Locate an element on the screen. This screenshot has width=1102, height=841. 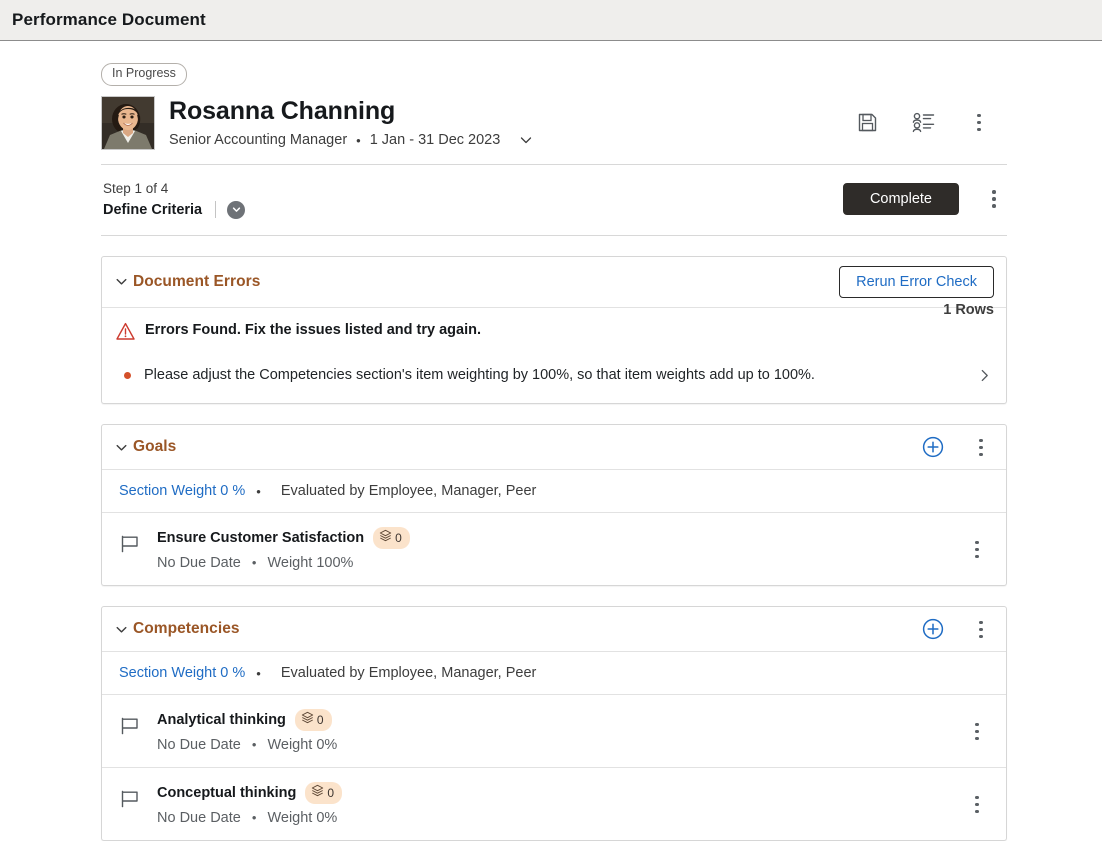
goal-item-weight: Weight 100% is located at coordinates (310, 563).